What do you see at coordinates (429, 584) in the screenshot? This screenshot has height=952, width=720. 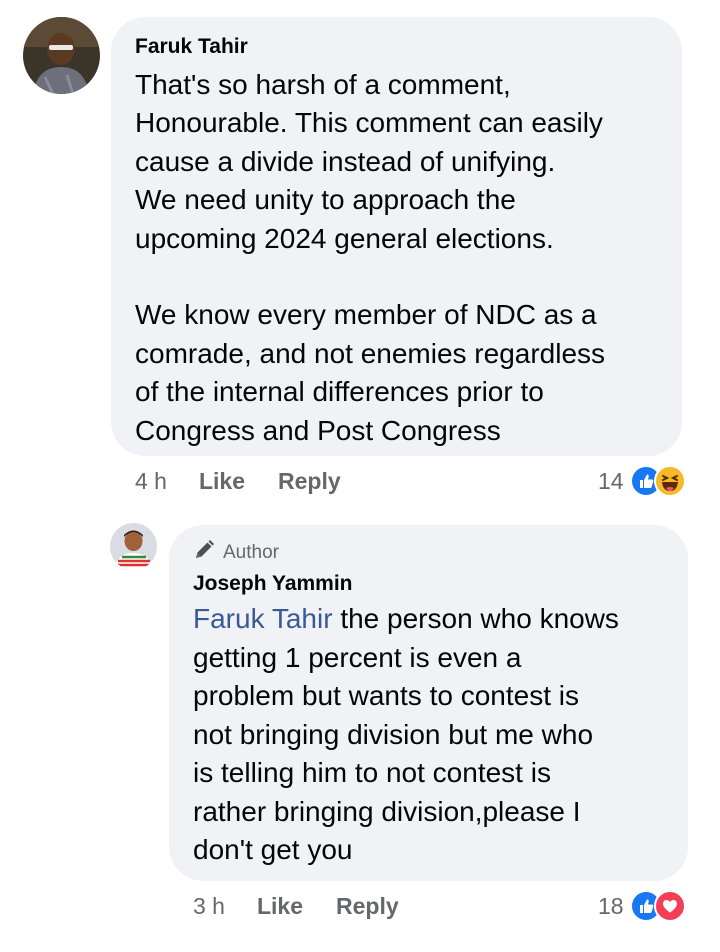 I see `reply-author-name: Joseph Yammin` at bounding box center [429, 584].